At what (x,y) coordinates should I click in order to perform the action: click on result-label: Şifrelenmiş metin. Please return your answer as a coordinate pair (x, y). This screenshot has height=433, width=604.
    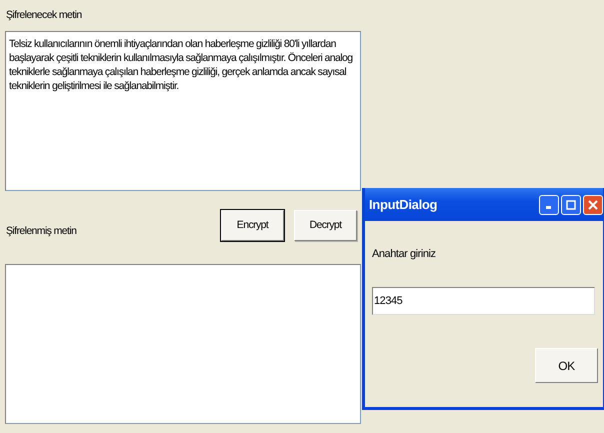
    Looking at the image, I should click on (41, 230).